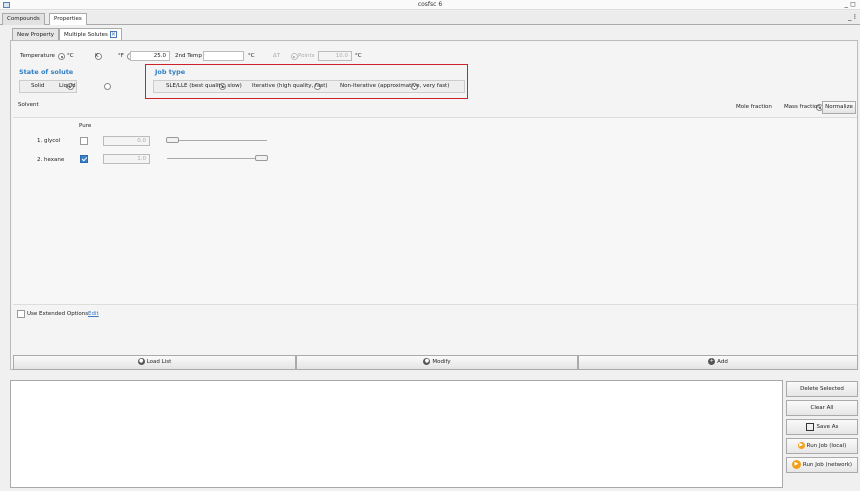 This screenshot has width=860, height=491. I want to click on window-controls: _ ◻, so click(850, 4).